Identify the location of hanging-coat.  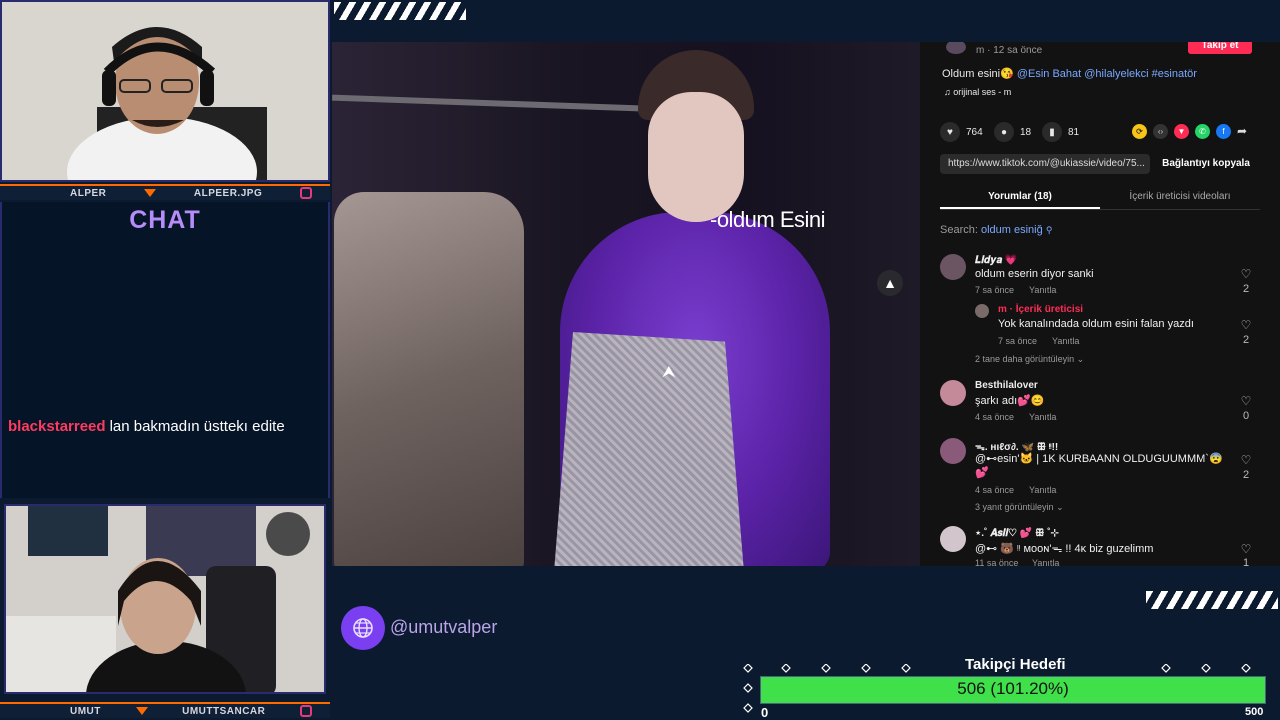
(429, 379).